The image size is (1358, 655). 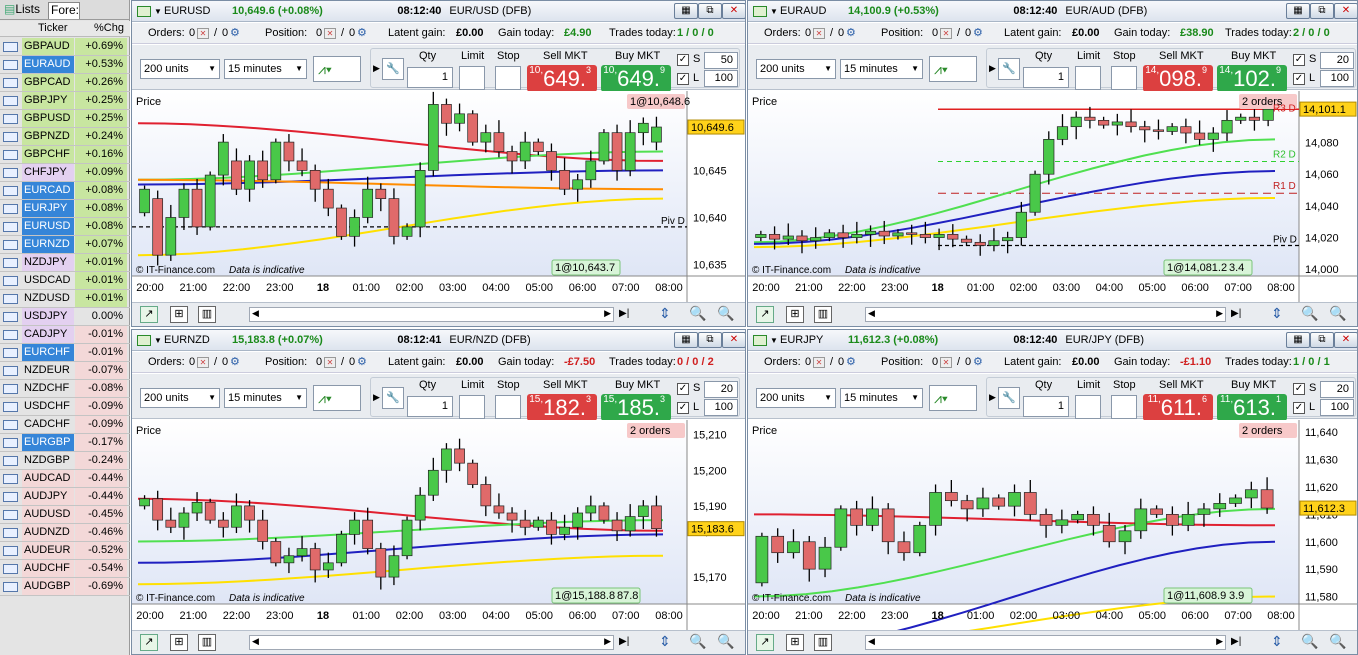 What do you see at coordinates (65, 227) in the screenshot?
I see `list-item: EURUSD +0.08%` at bounding box center [65, 227].